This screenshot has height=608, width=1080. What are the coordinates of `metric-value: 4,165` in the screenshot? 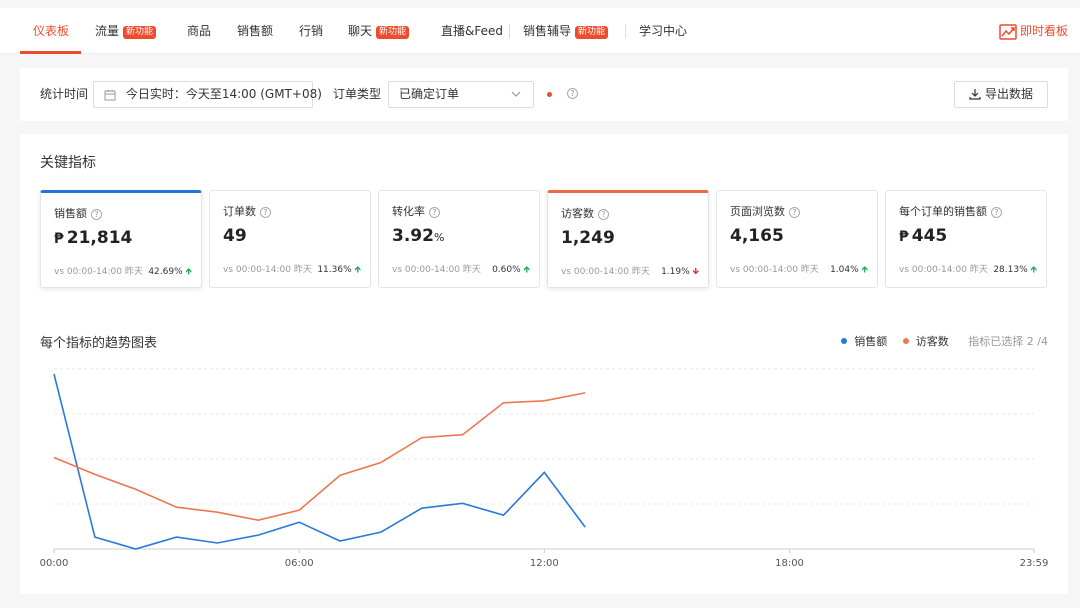 It's located at (757, 236).